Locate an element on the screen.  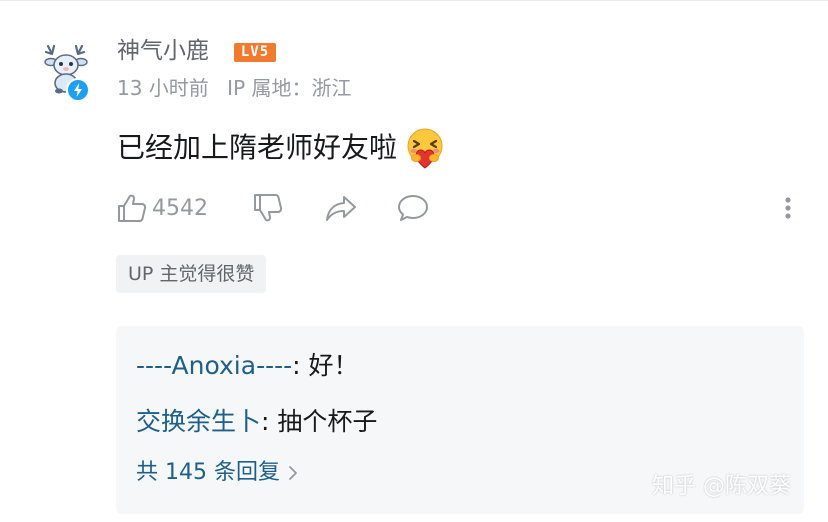
like-button: 4542 is located at coordinates (162, 208).